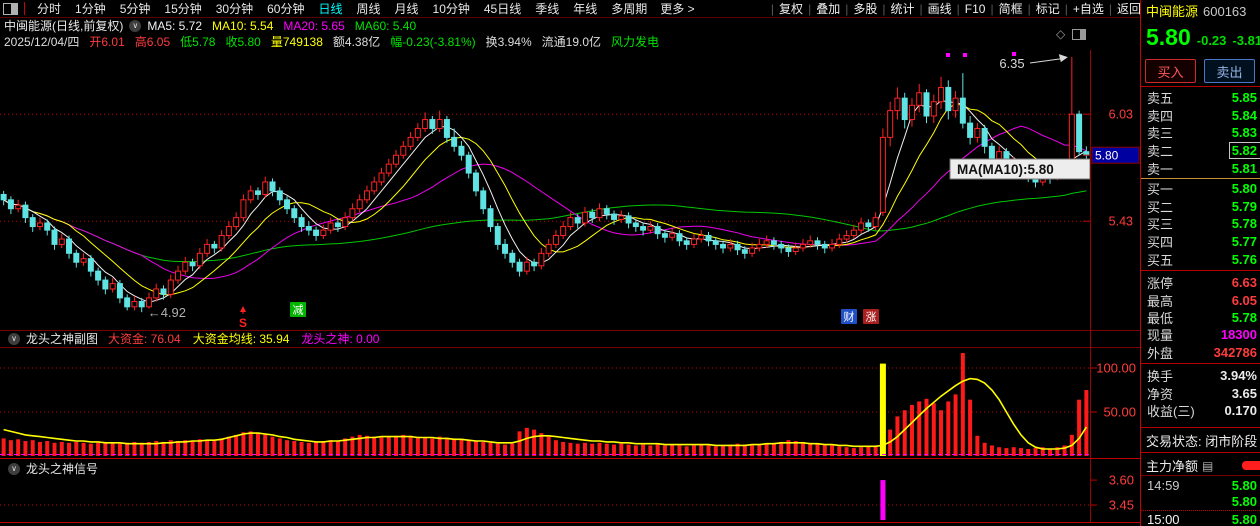  What do you see at coordinates (1160, 134) in the screenshot?
I see `level-label: 卖三` at bounding box center [1160, 134].